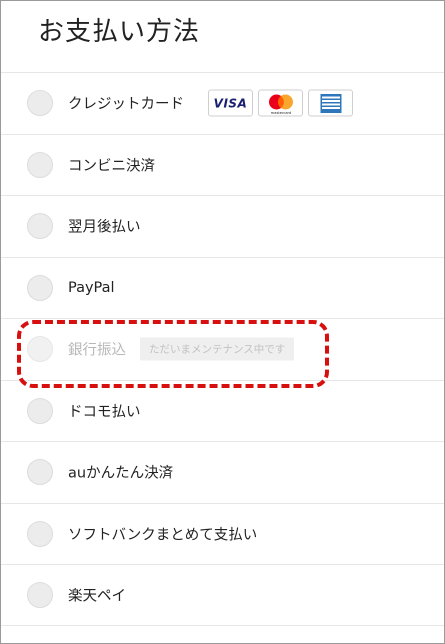 The width and height of the screenshot is (445, 644). What do you see at coordinates (121, 473) in the screenshot?
I see `payment-option-label: auかんたん決済` at bounding box center [121, 473].